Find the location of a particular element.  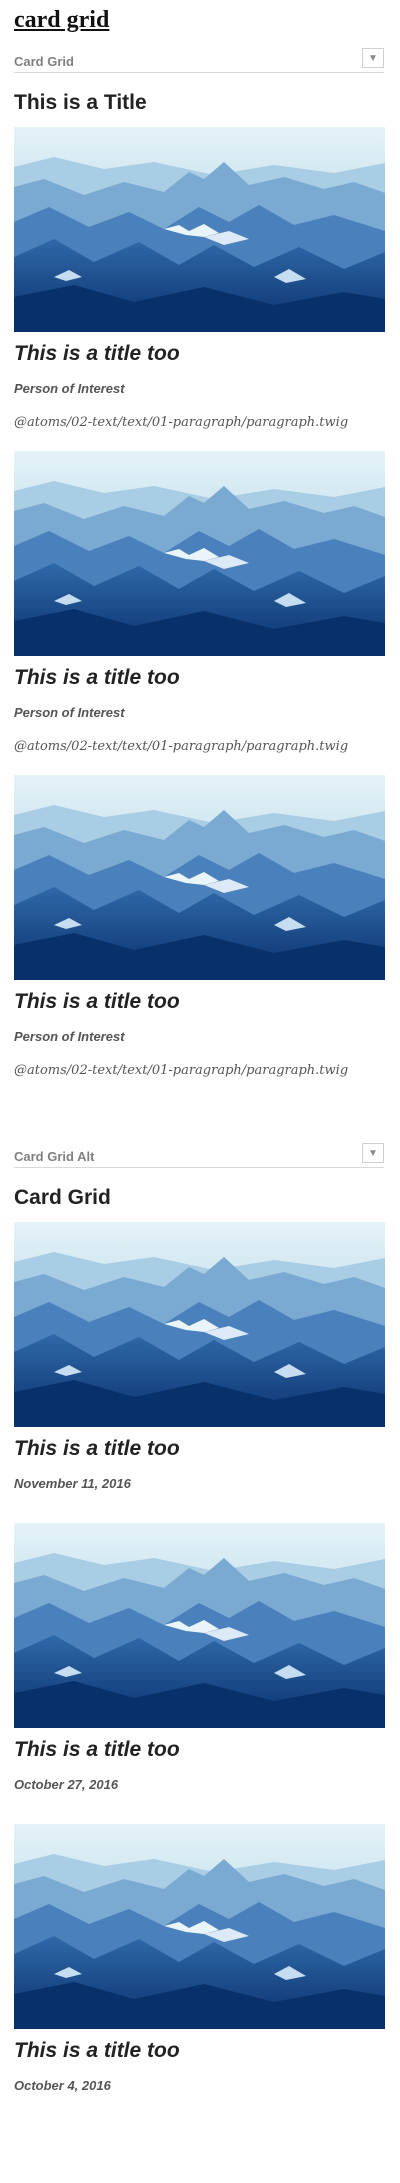

page-title: card grid is located at coordinates (62, 20).